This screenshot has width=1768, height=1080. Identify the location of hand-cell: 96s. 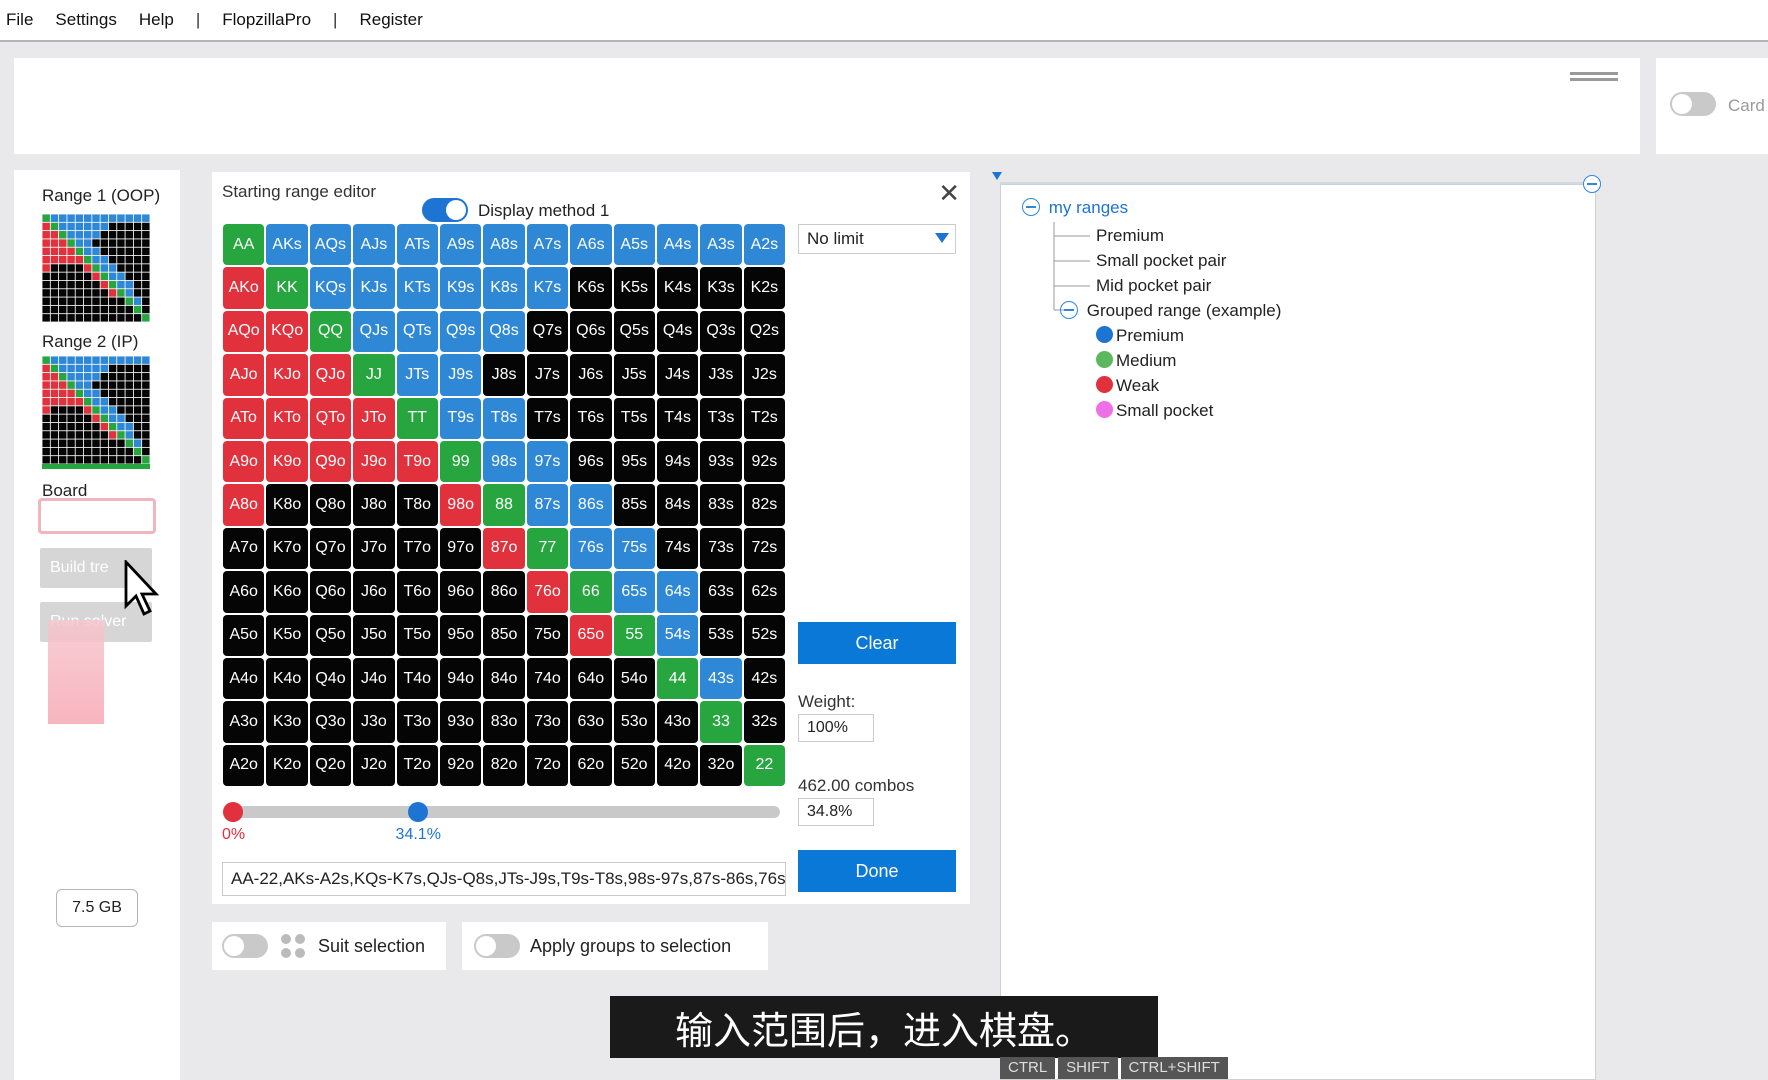
(591, 461).